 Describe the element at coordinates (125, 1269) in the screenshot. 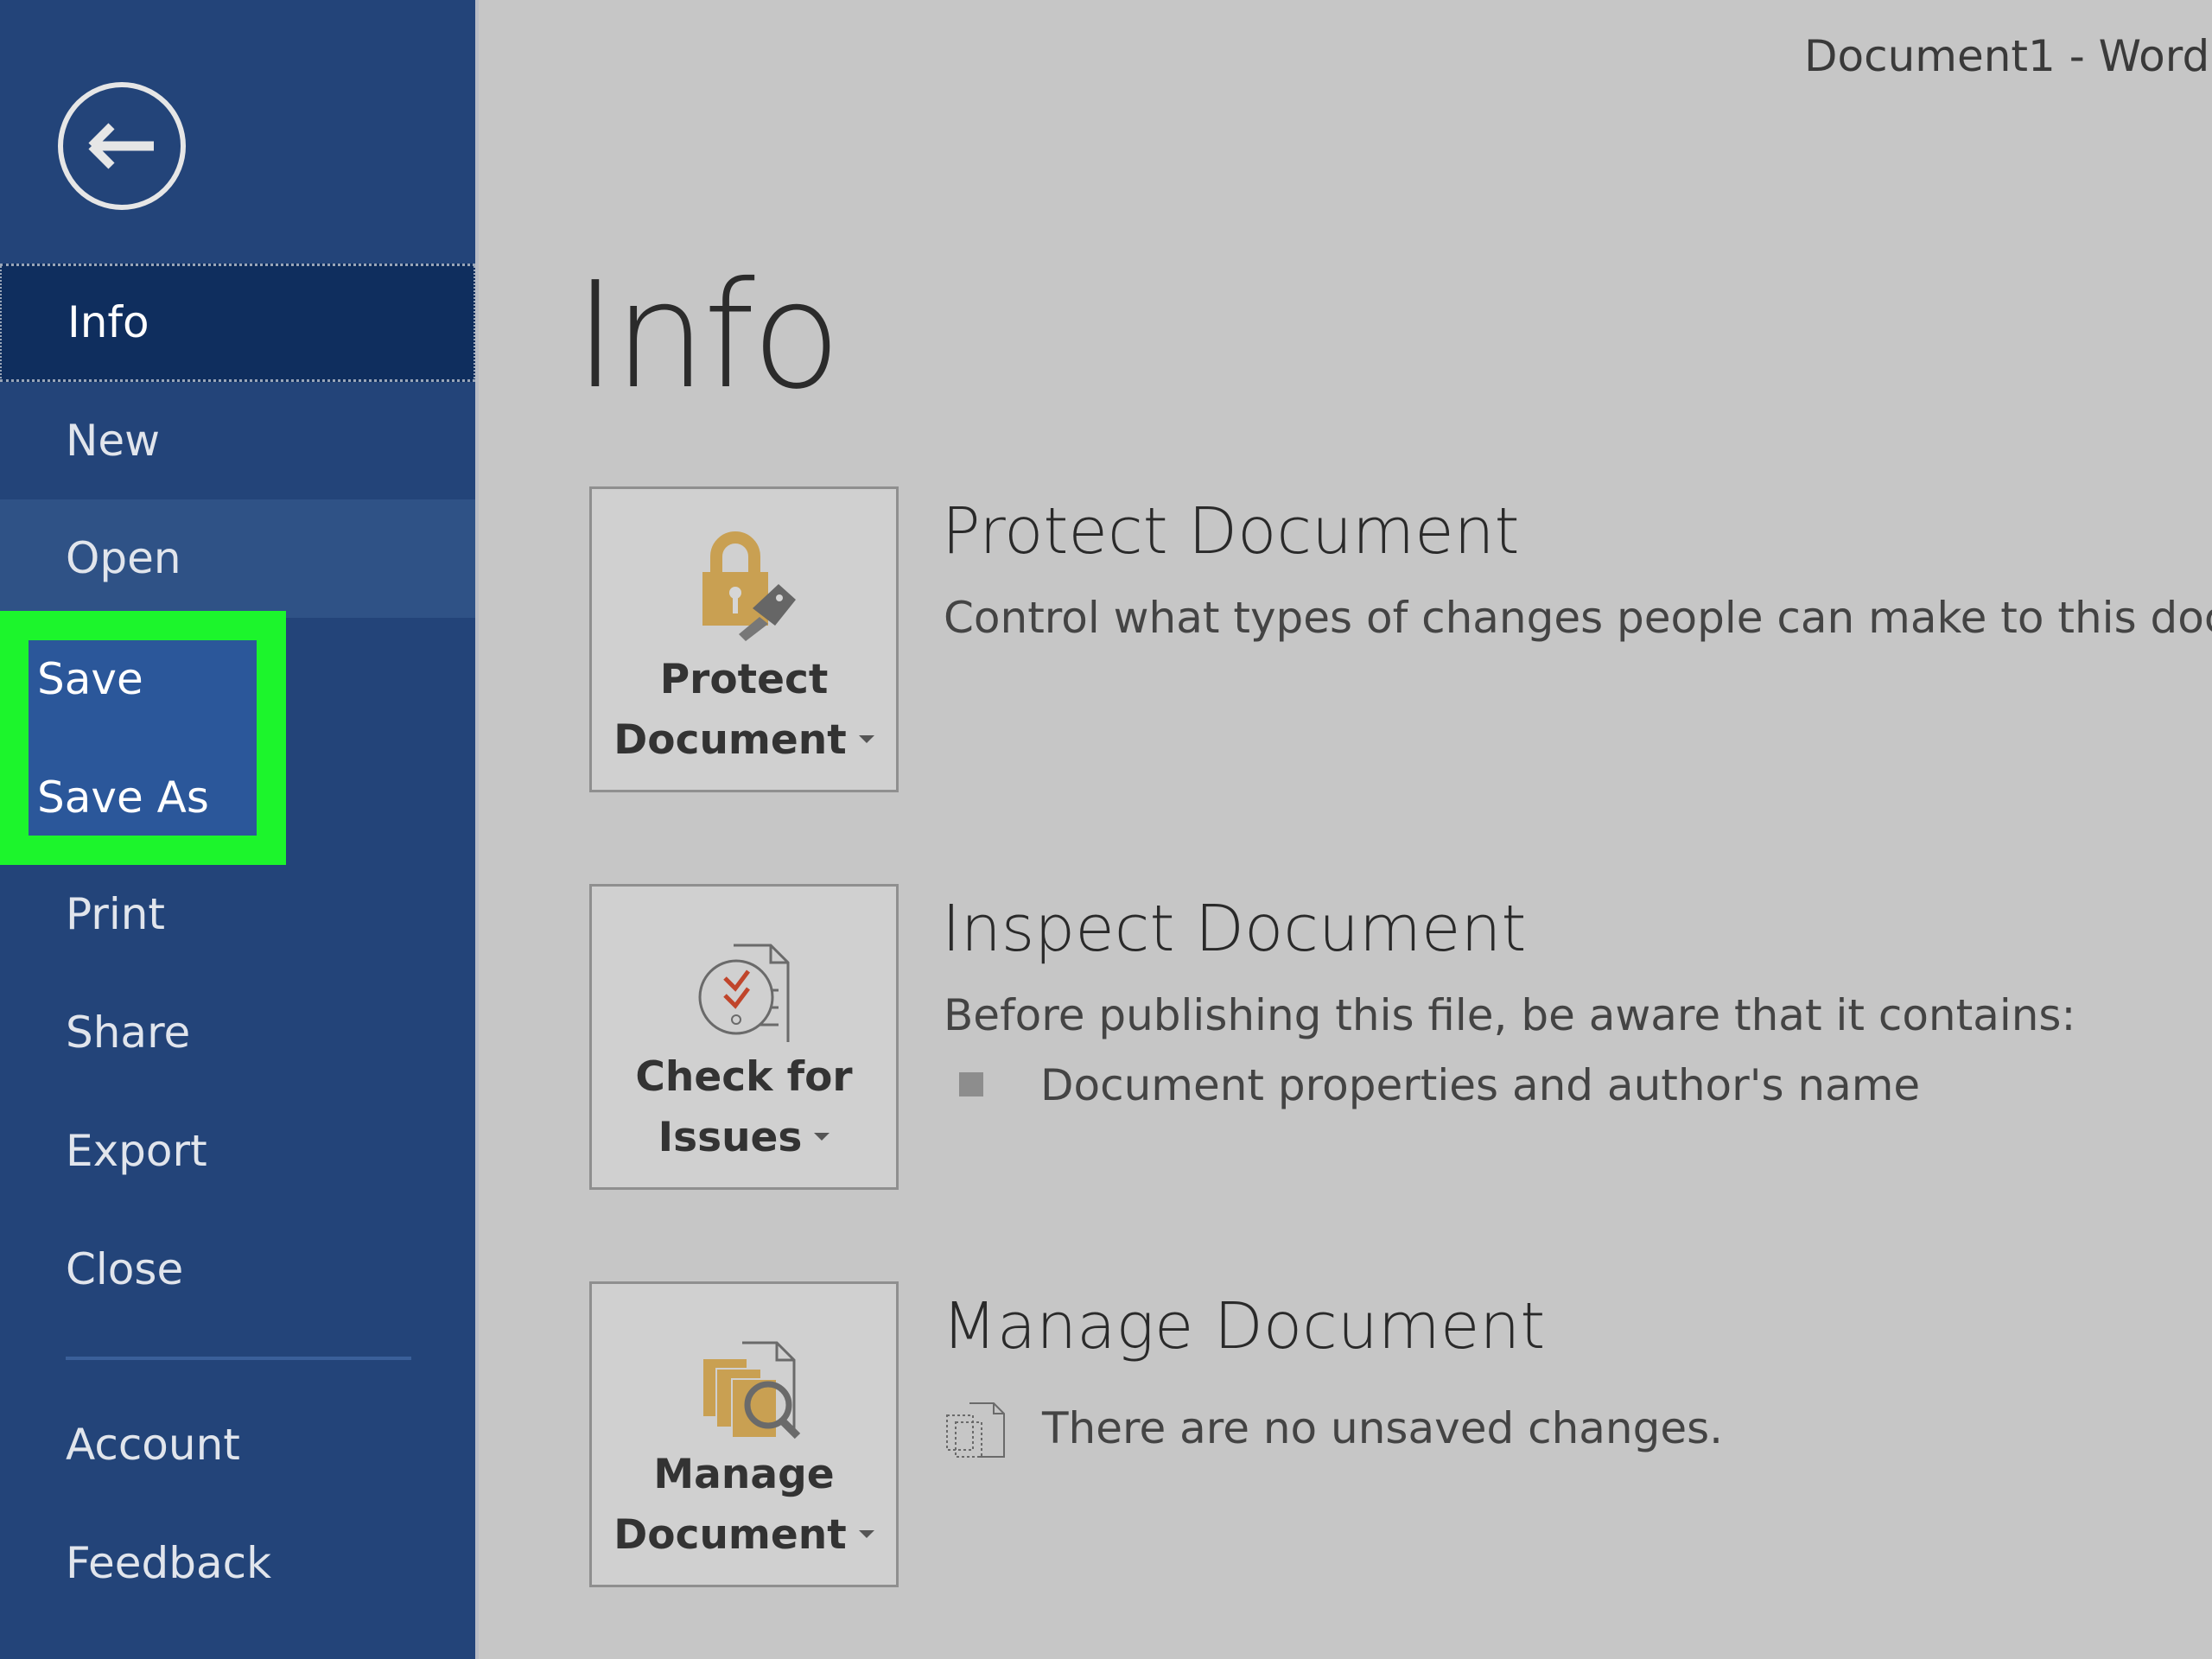

I see `sidebar-item-label: Close` at that location.